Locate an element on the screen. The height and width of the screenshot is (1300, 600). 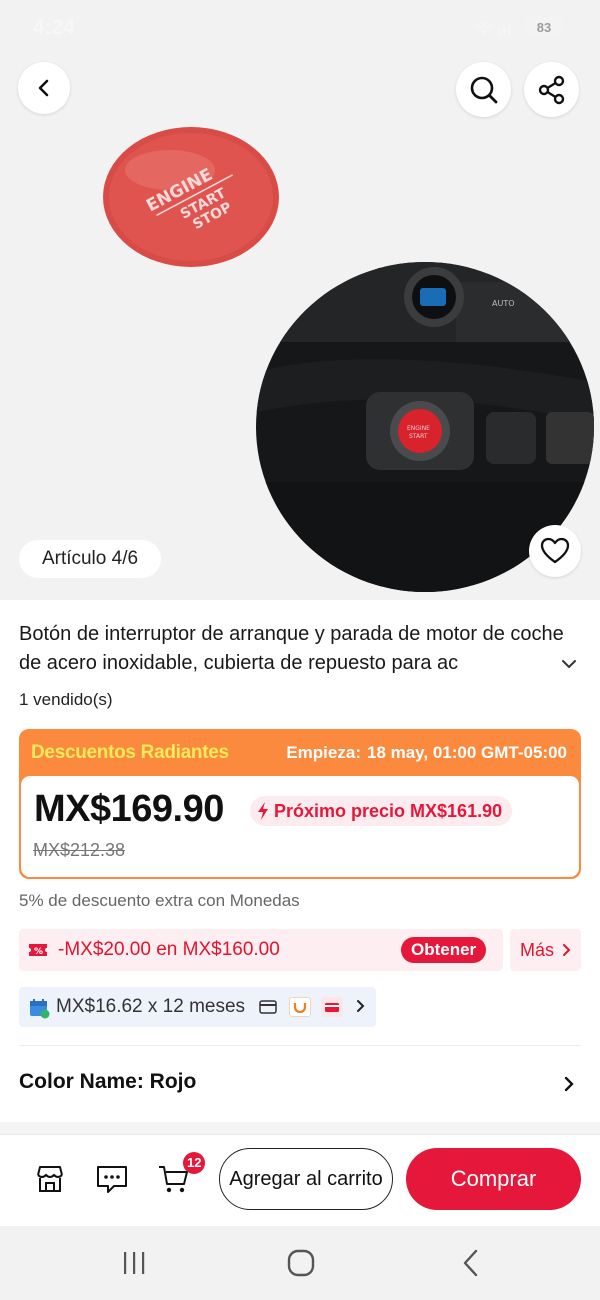
status-time: 4:24 is located at coordinates (54, 27).